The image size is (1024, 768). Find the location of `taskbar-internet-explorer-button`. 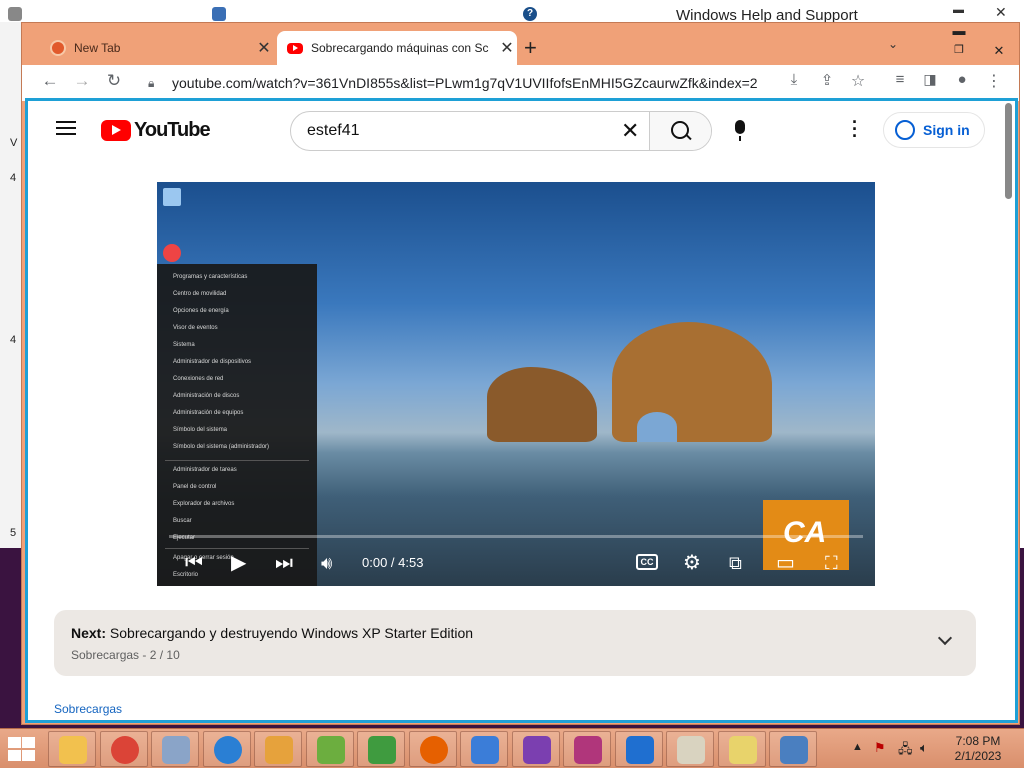

taskbar-internet-explorer-button is located at coordinates (226, 749).